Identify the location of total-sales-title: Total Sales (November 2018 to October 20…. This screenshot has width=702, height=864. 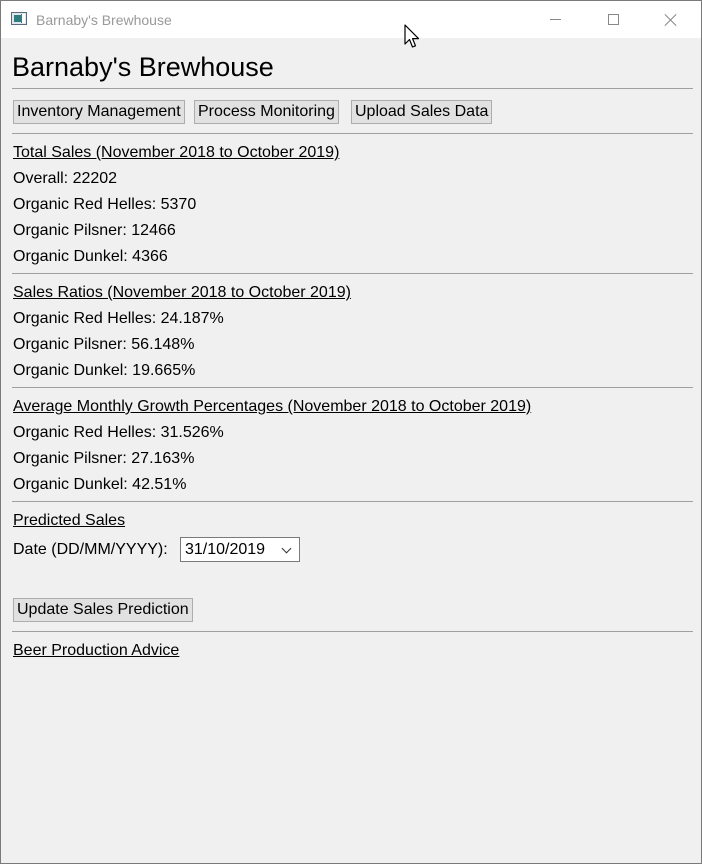
(176, 152).